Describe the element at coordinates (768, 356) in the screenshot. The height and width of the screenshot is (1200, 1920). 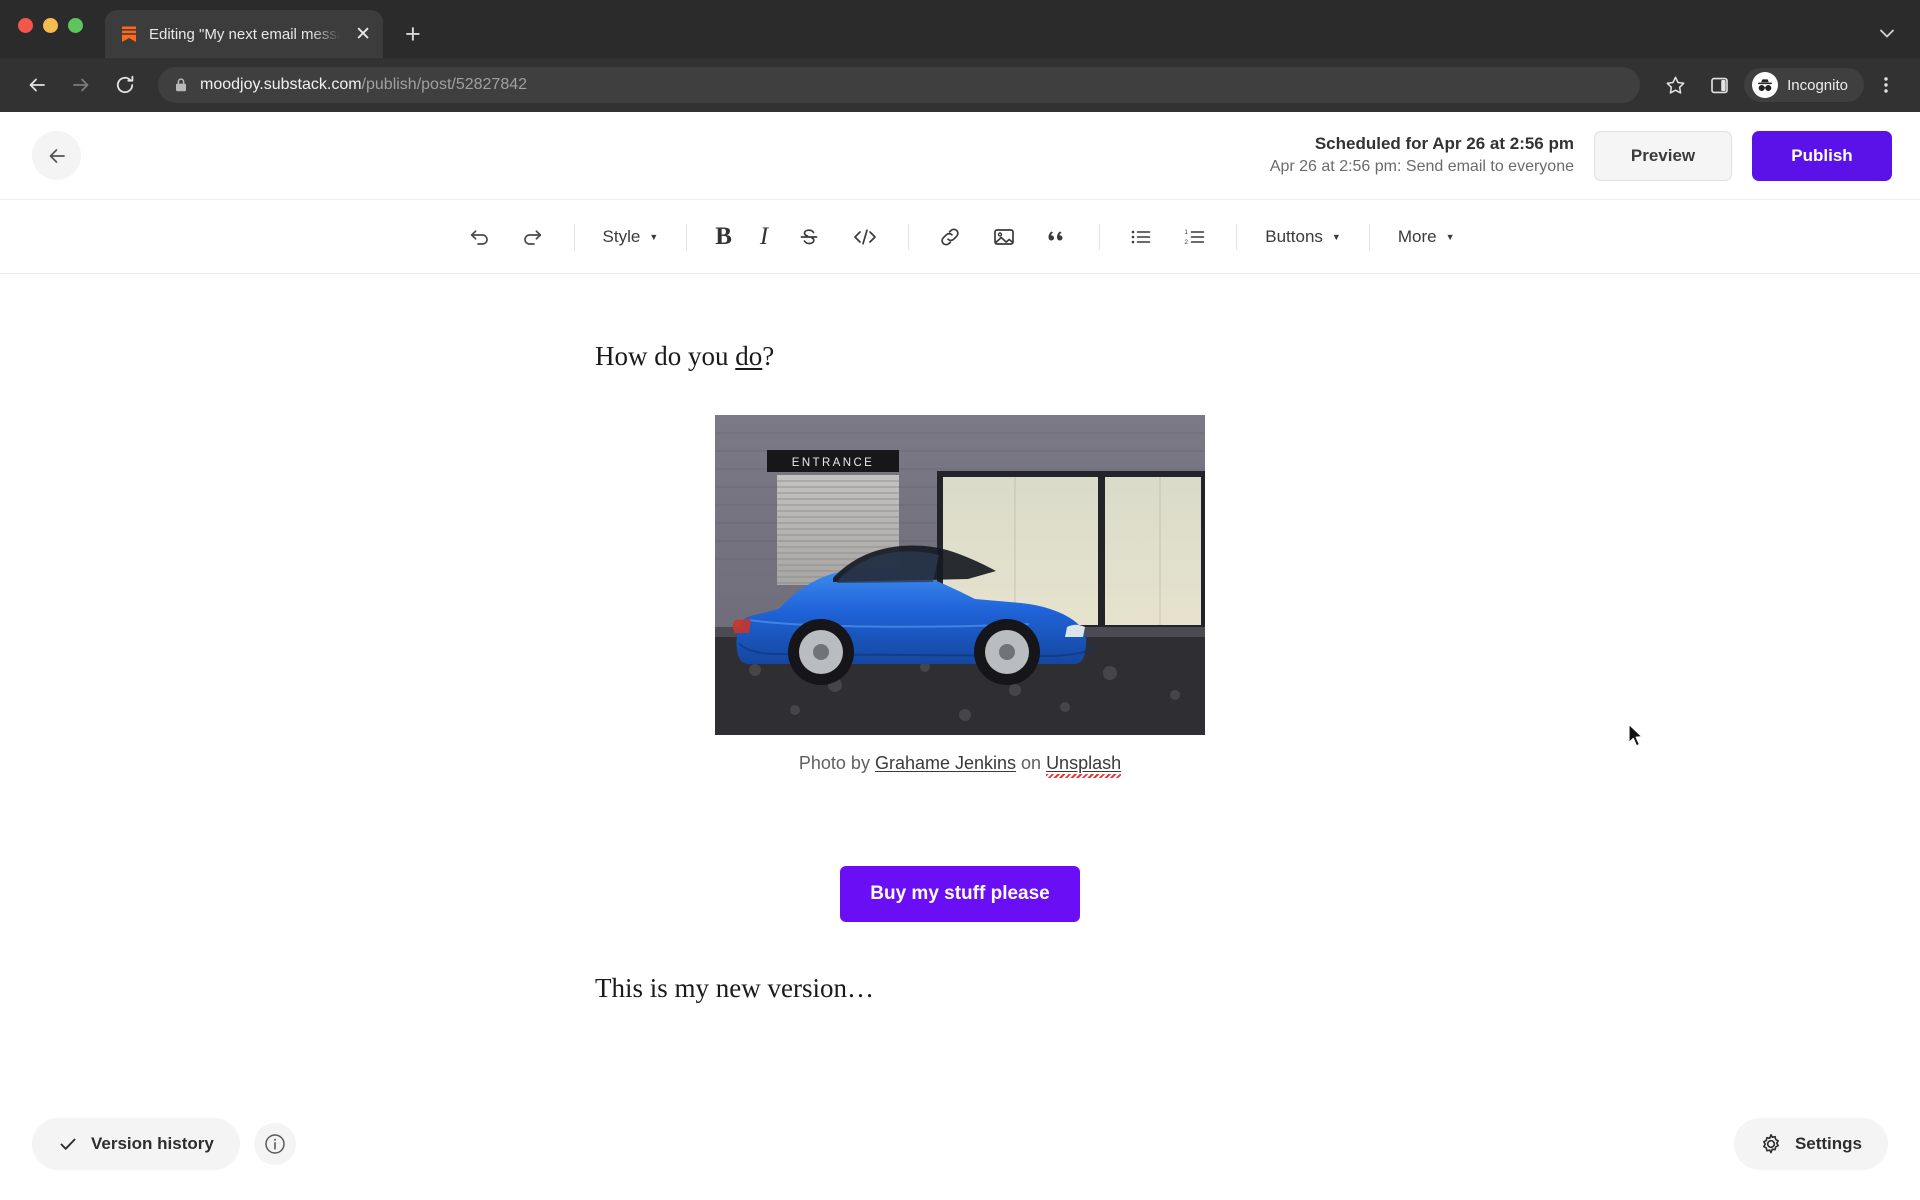
I see `paragraph-text-after: ?` at that location.